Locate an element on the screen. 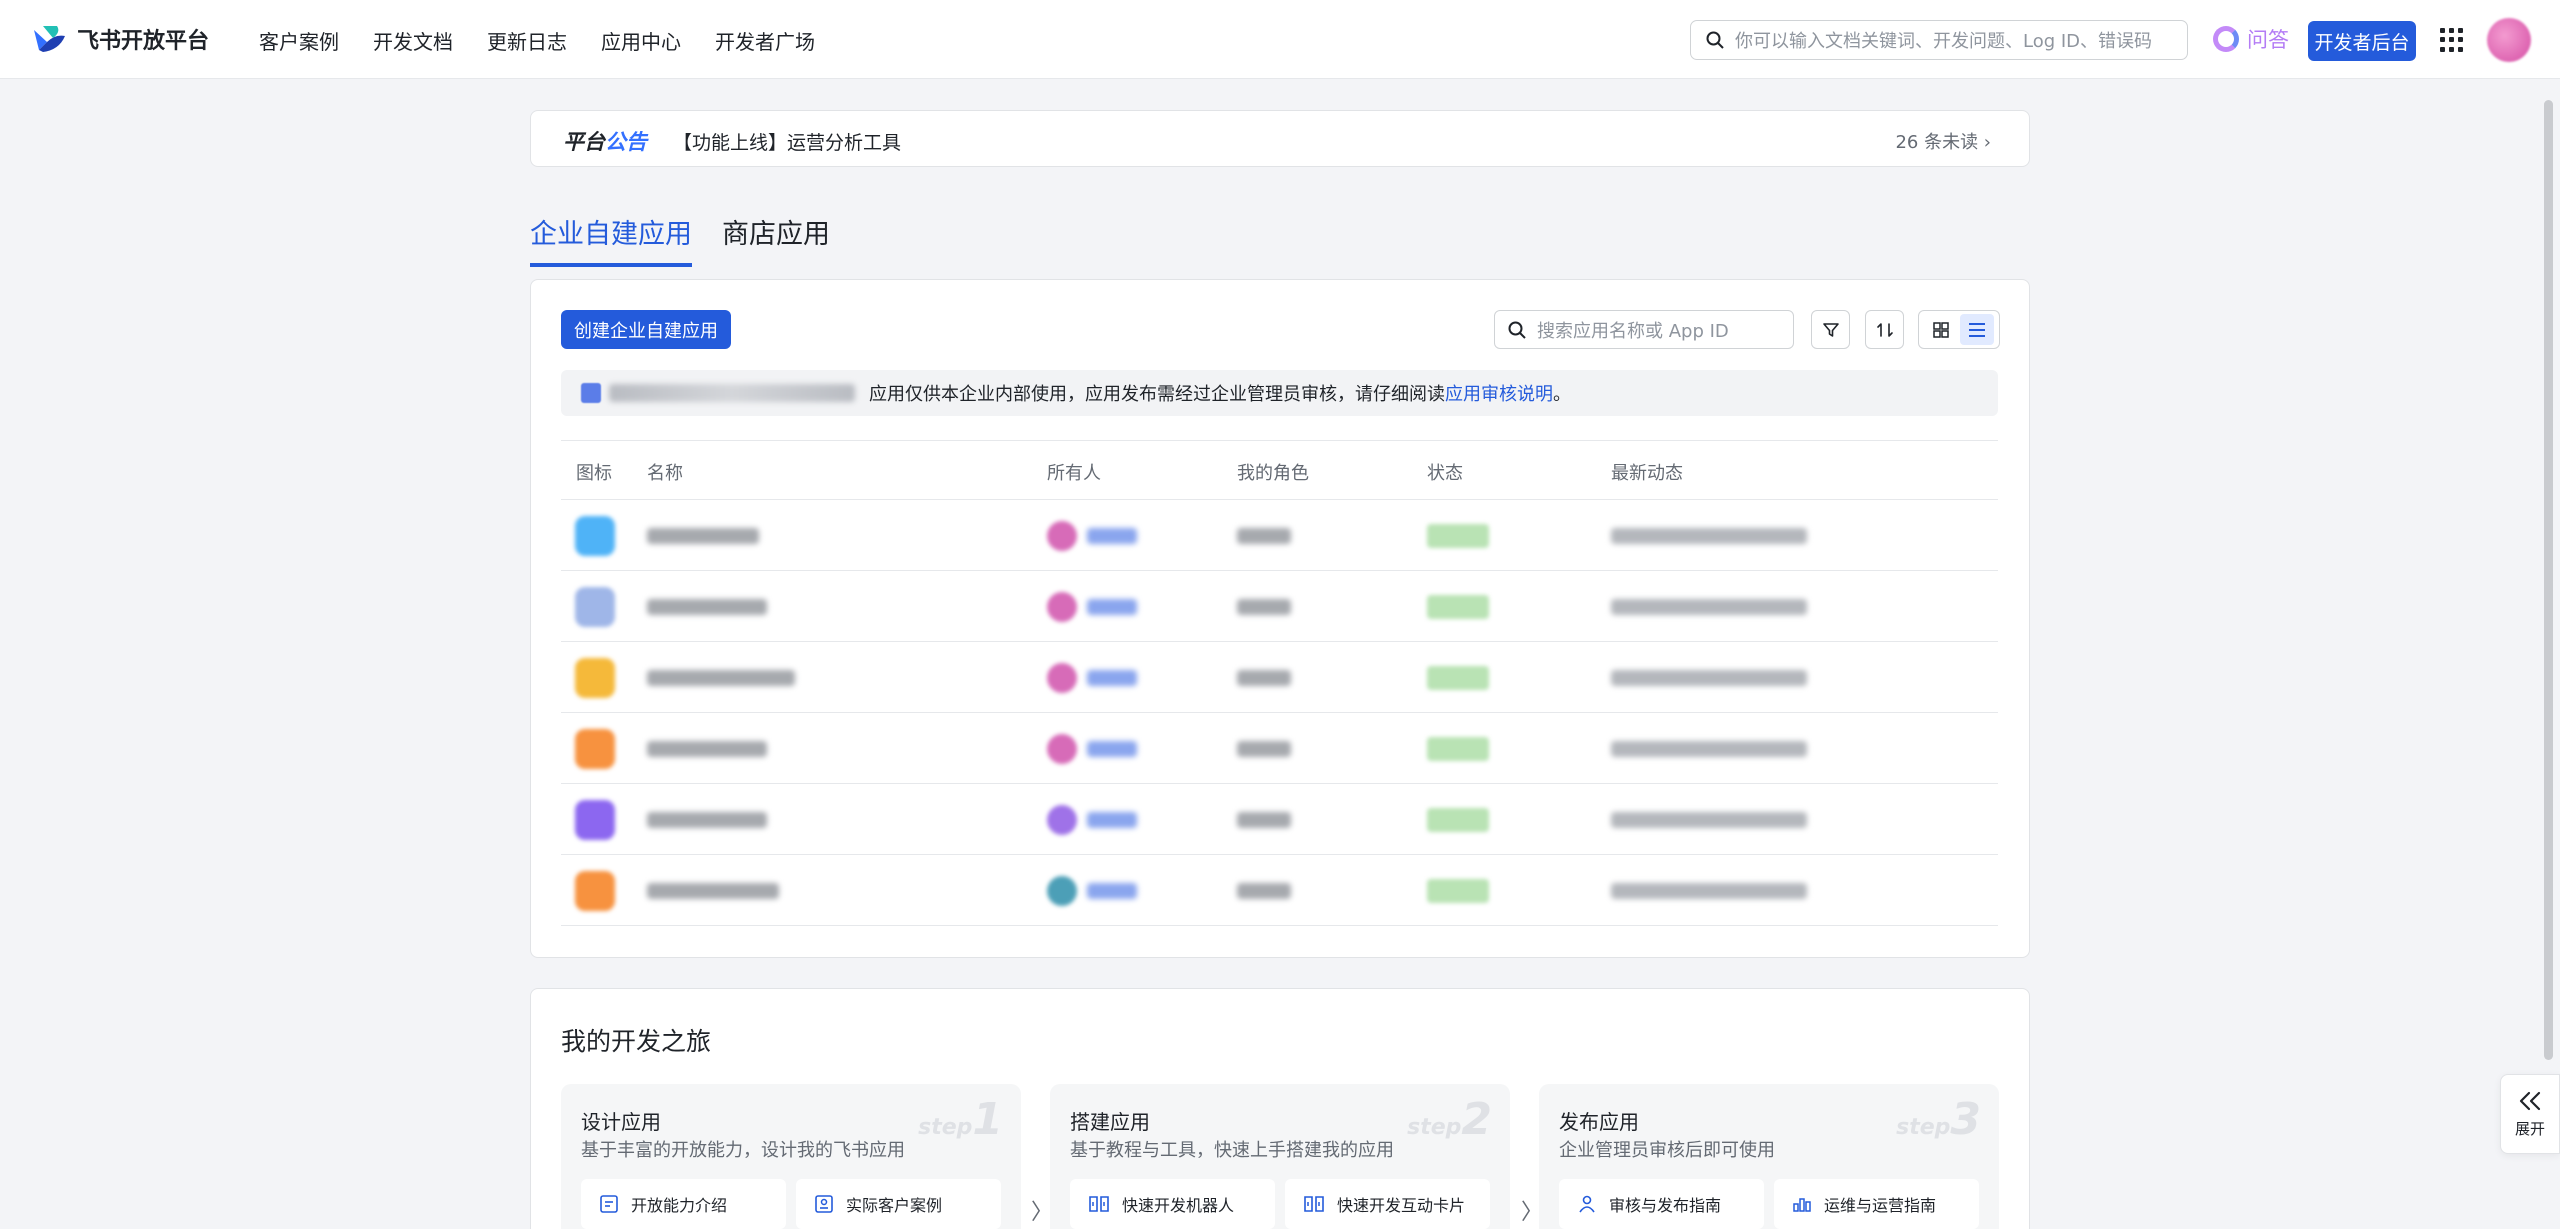 The height and width of the screenshot is (1229, 2560). chip-label: 实际客户案例 is located at coordinates (894, 1205).